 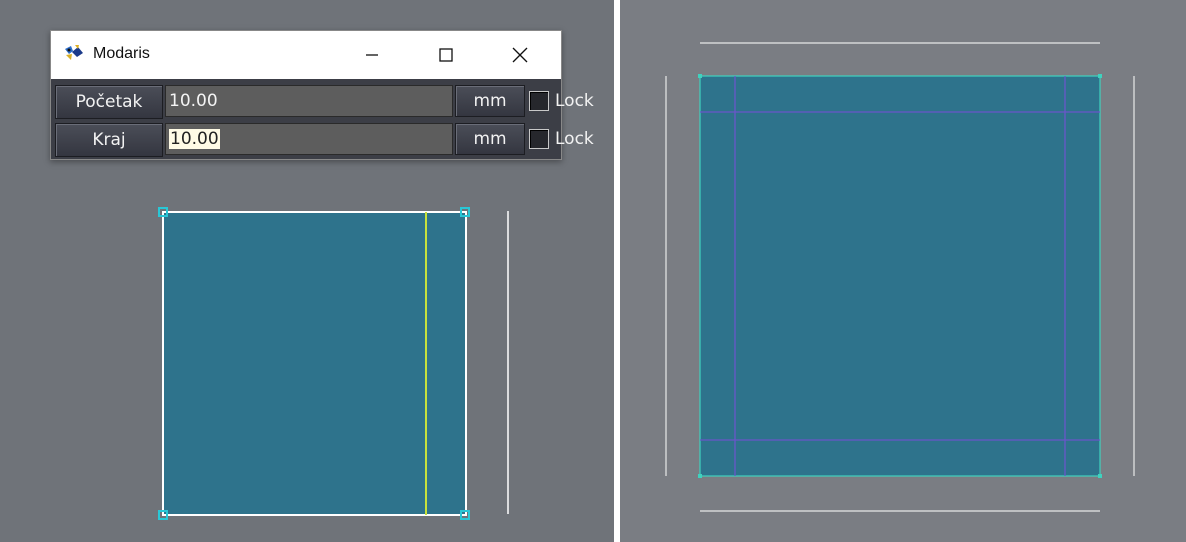 I want to click on end-row: Kraj 10.00 mm Lock, so click(x=323, y=139).